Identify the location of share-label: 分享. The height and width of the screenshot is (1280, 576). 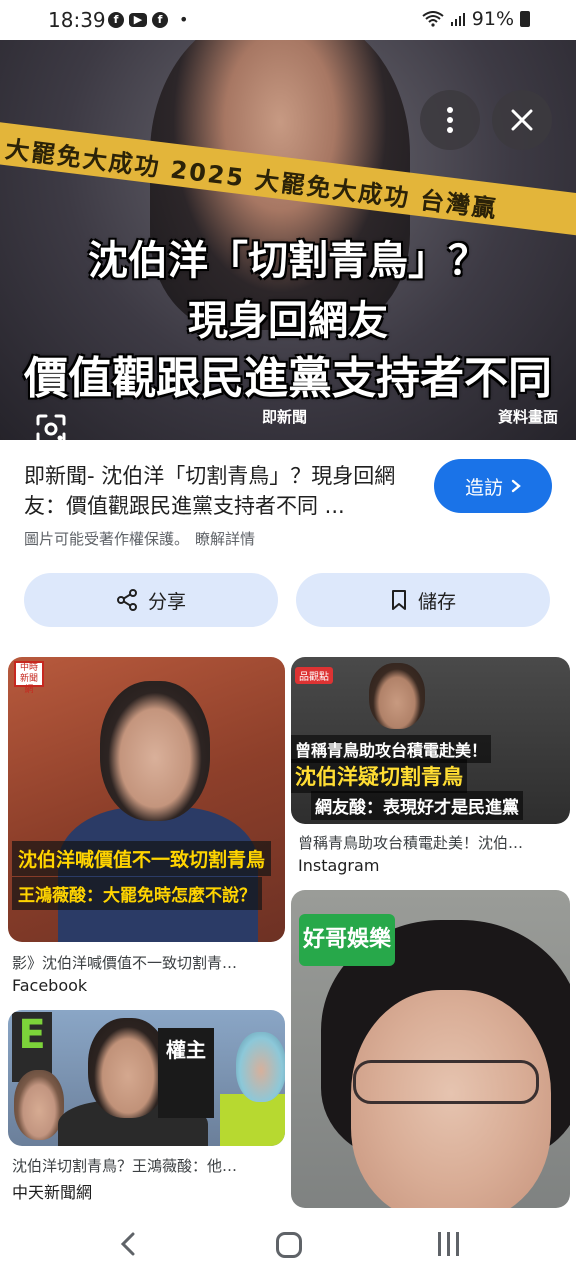
(166, 601).